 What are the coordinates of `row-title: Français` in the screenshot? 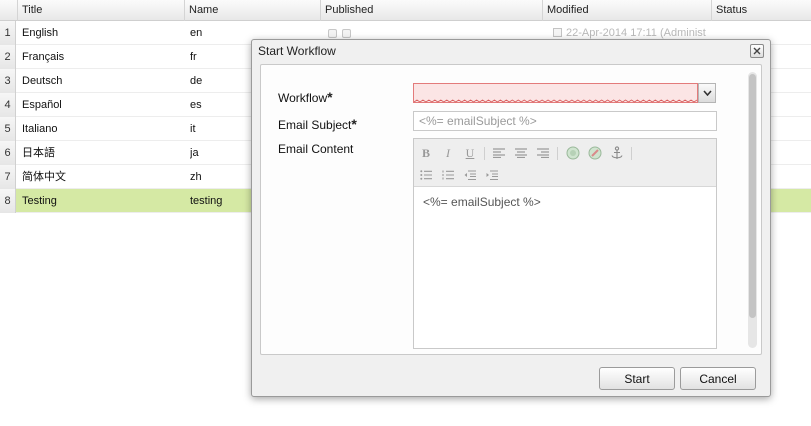 It's located at (43, 57).